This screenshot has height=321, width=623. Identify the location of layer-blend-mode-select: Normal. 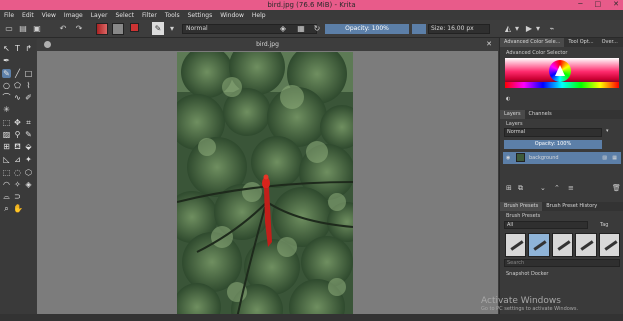
(553, 132).